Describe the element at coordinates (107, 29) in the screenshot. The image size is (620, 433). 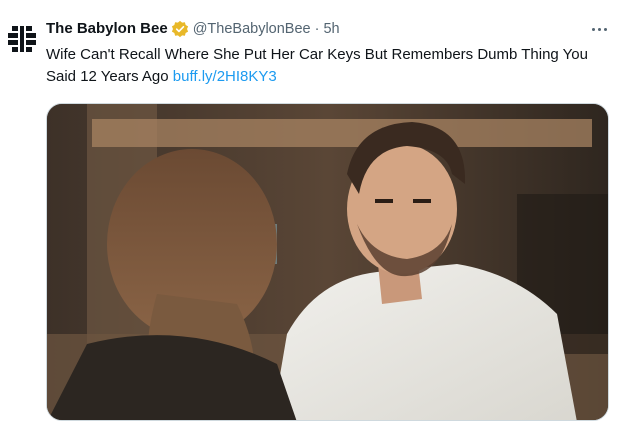
I see `display-name: The Babylon Bee` at that location.